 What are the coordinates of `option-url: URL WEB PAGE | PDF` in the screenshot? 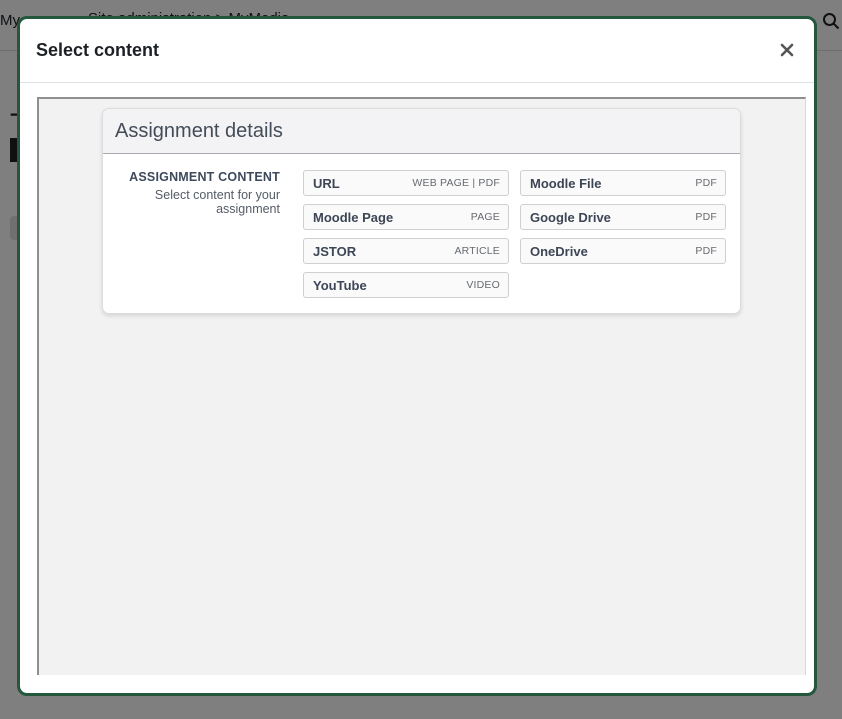 It's located at (406, 183).